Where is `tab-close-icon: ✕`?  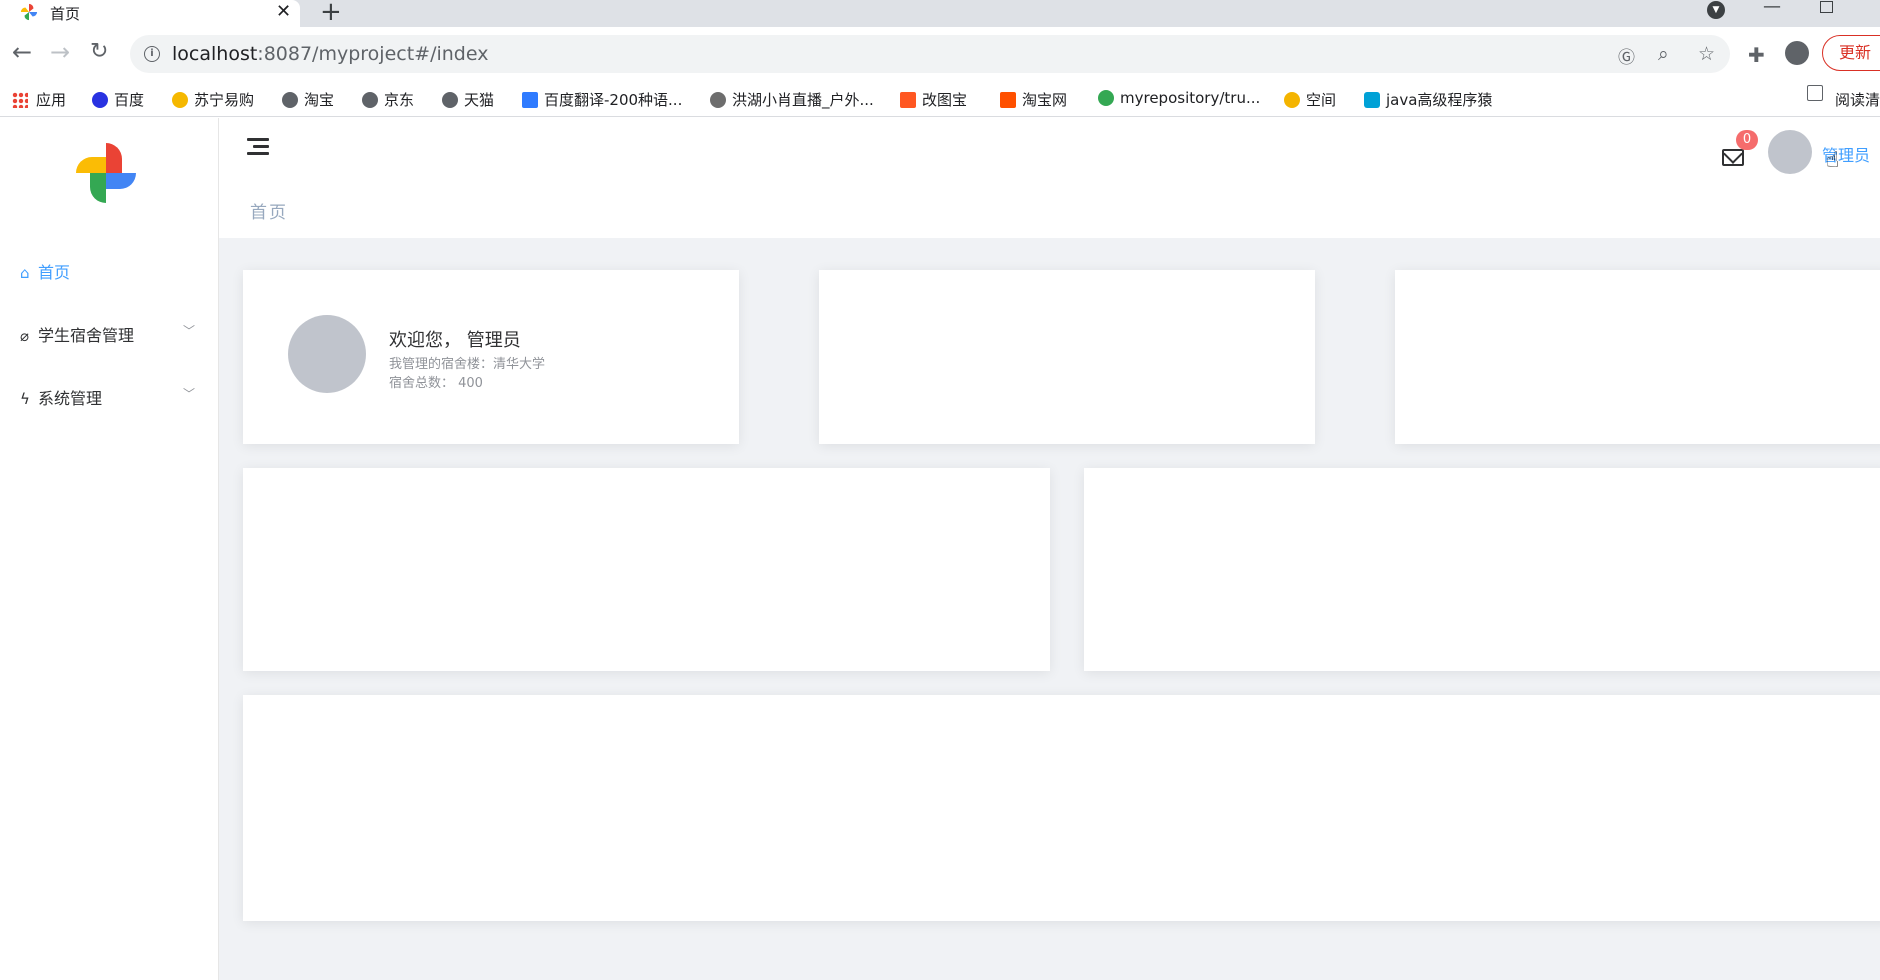 tab-close-icon: ✕ is located at coordinates (283, 11).